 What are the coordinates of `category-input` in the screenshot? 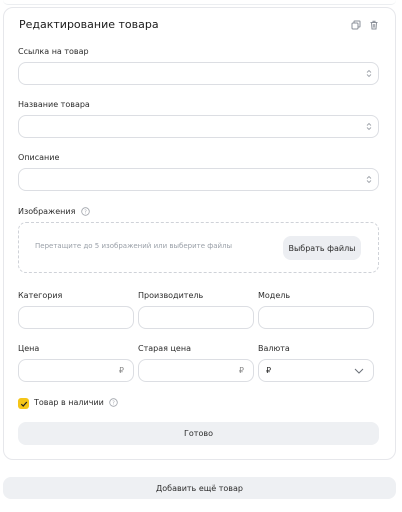 It's located at (76, 317).